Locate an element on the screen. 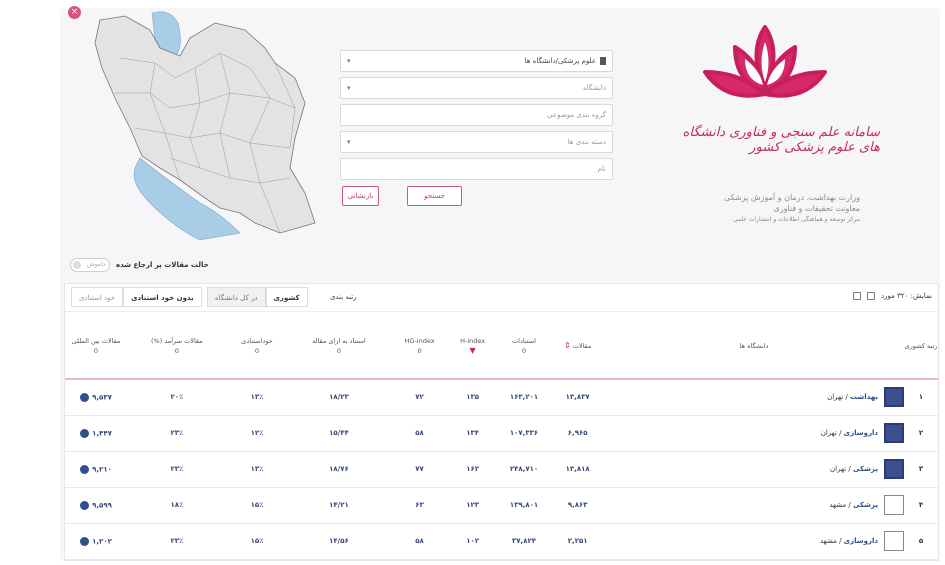 This screenshot has height=565, width=945. cell-self-citation: ۱۳٪ is located at coordinates (257, 469).